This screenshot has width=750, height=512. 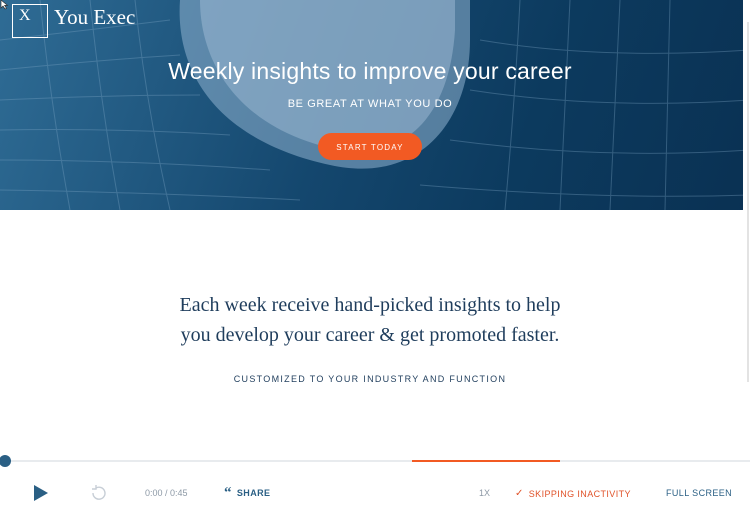 What do you see at coordinates (99, 493) in the screenshot?
I see `replay-icon` at bounding box center [99, 493].